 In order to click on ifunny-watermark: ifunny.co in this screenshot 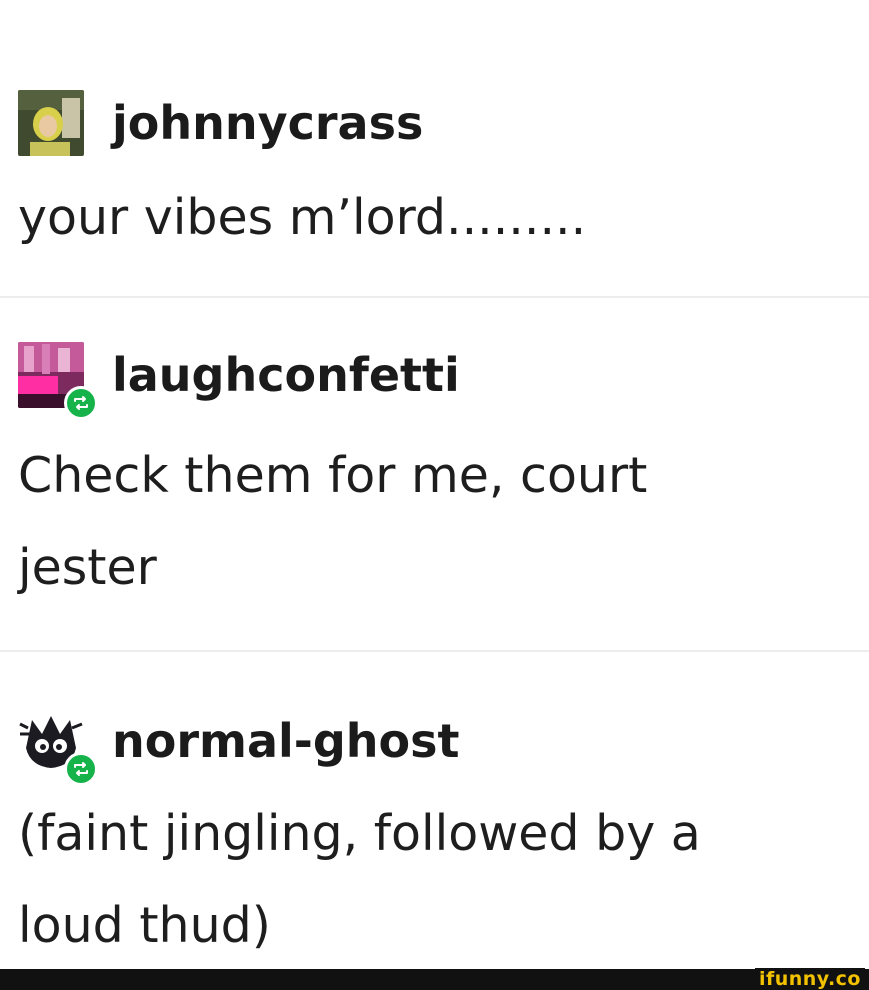, I will do `click(809, 979)`.